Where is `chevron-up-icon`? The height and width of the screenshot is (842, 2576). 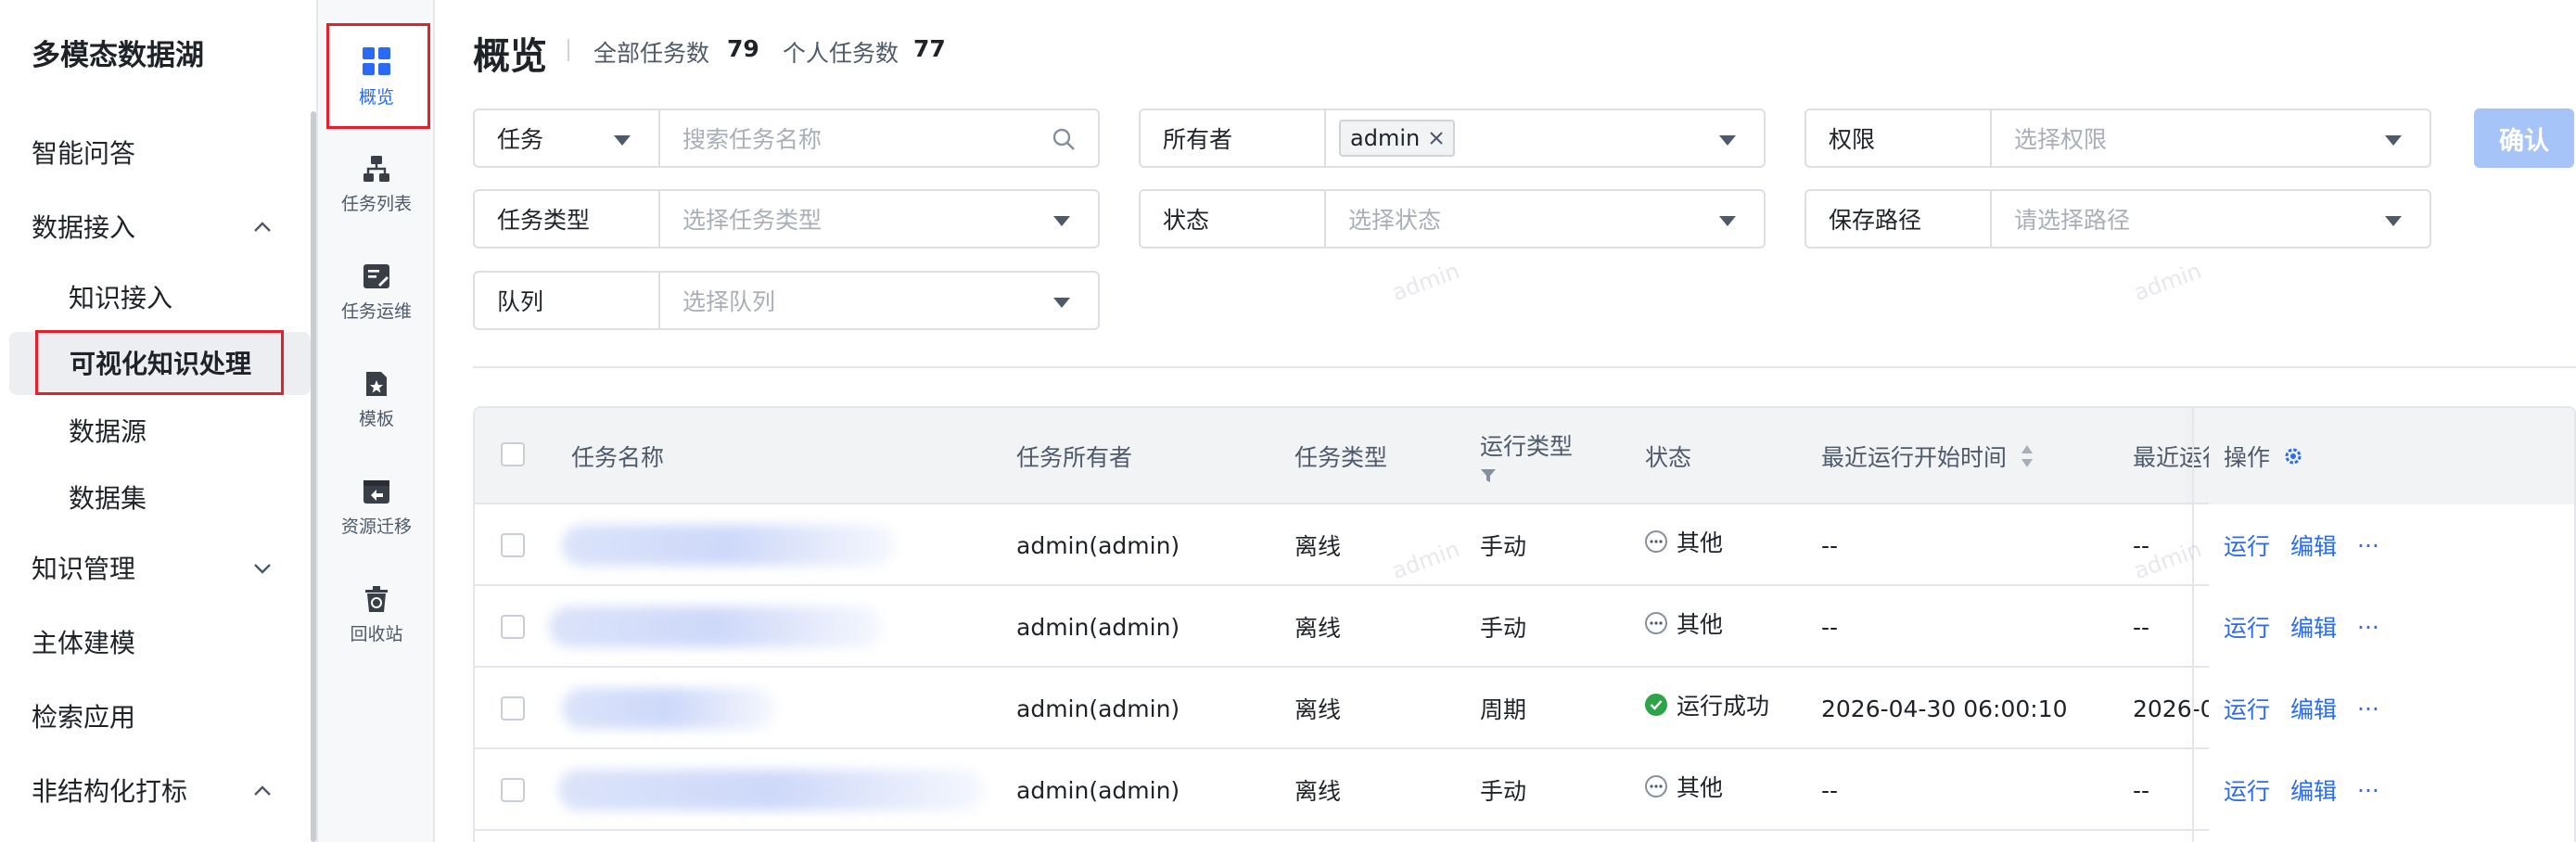
chevron-up-icon is located at coordinates (262, 227).